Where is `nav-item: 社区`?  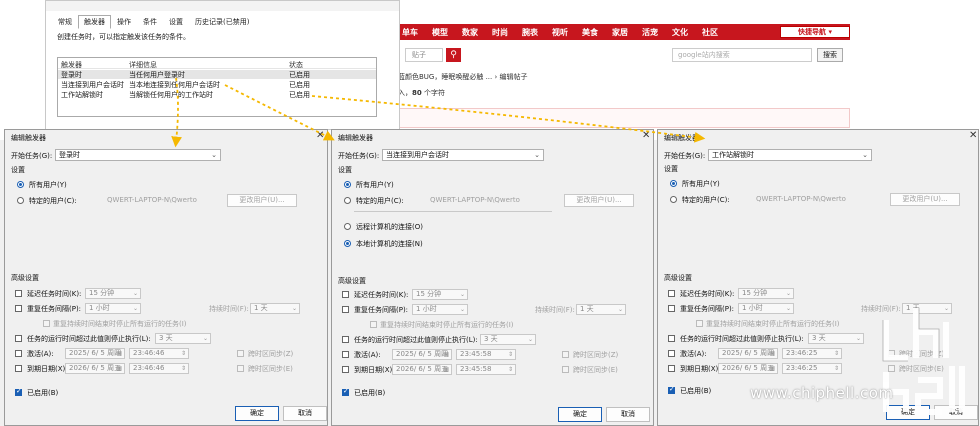
nav-item: 社区 is located at coordinates (710, 32).